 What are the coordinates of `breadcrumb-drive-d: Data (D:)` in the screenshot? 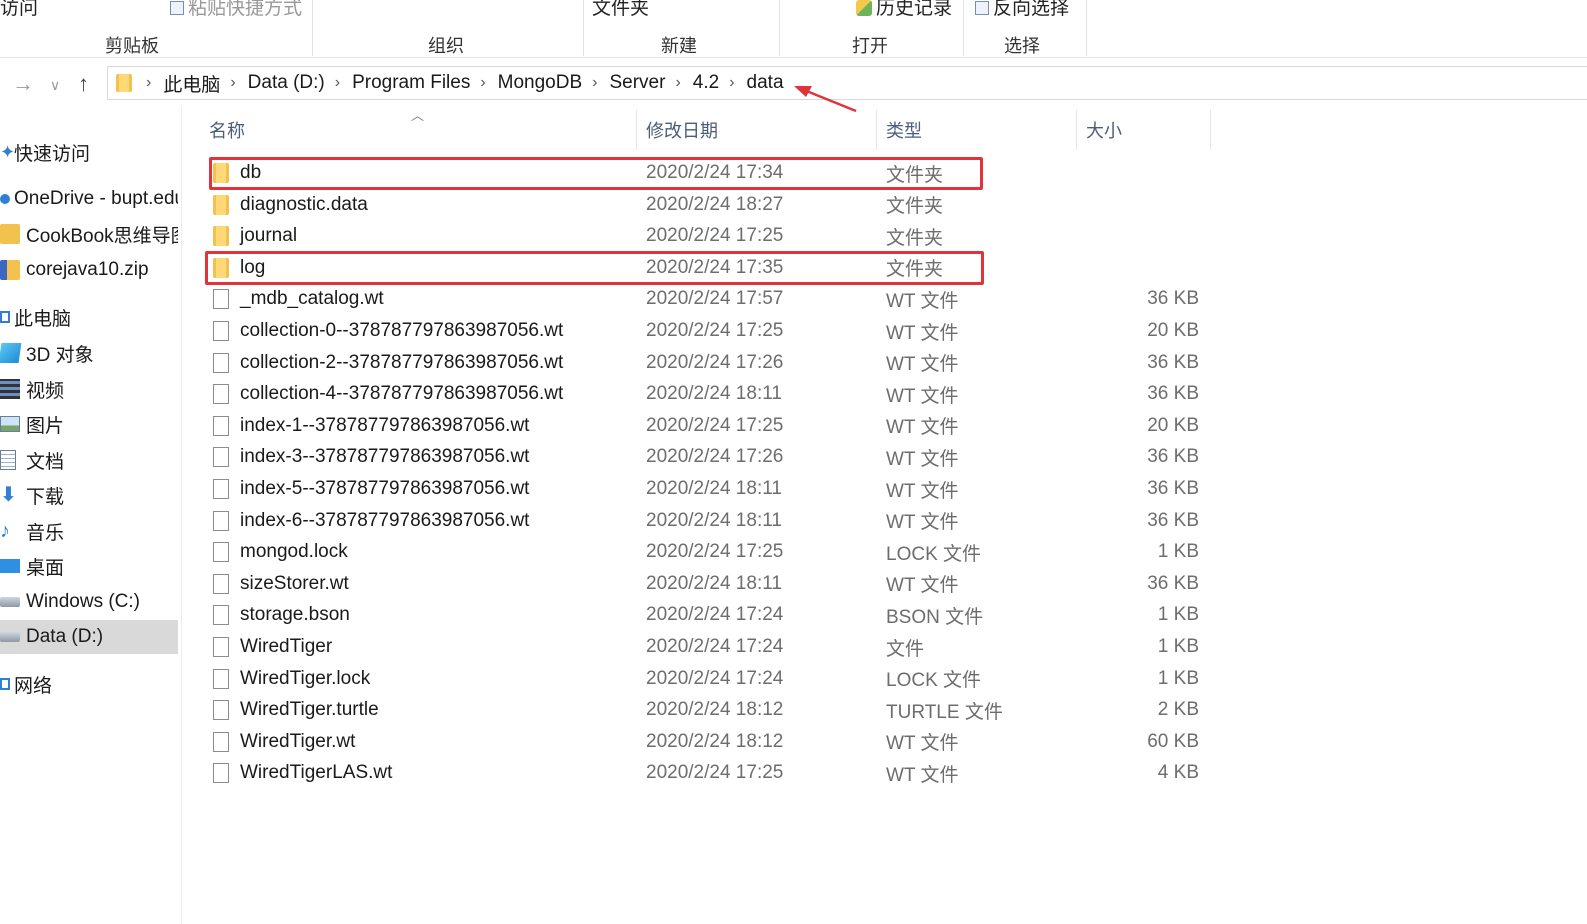 It's located at (286, 83).